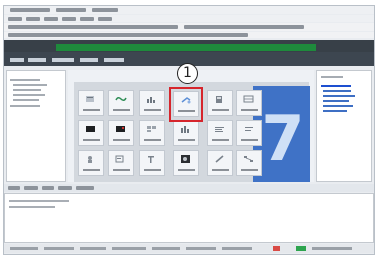 Image resolution: width=379 pixels, height=260 pixels. What do you see at coordinates (91, 103) in the screenshot?
I see `document-icon` at bounding box center [91, 103].